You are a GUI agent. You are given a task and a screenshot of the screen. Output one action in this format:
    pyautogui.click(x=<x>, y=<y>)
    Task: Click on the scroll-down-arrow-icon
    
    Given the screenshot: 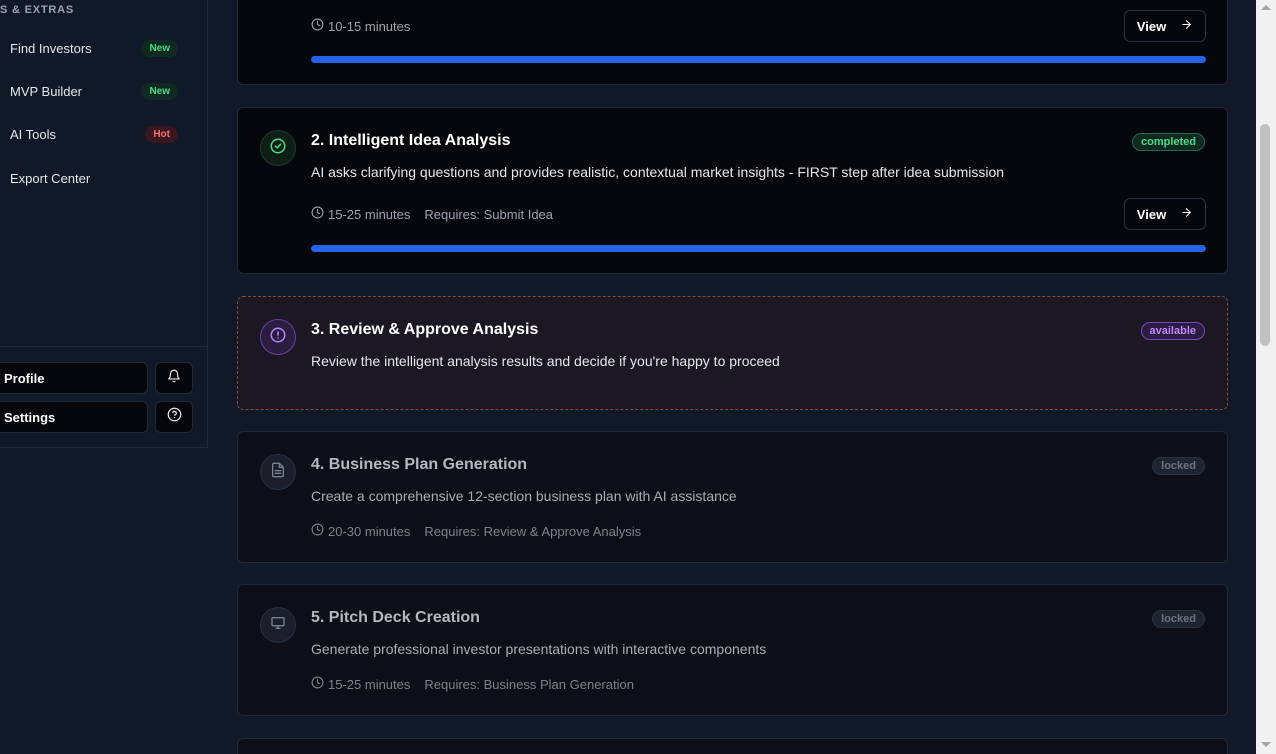 What is the action you would take?
    pyautogui.click(x=1266, y=744)
    